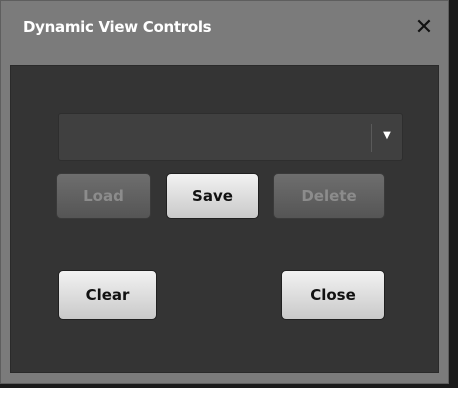 This screenshot has width=458, height=396. Describe the element at coordinates (103, 196) in the screenshot. I see `load-button: Load` at that location.